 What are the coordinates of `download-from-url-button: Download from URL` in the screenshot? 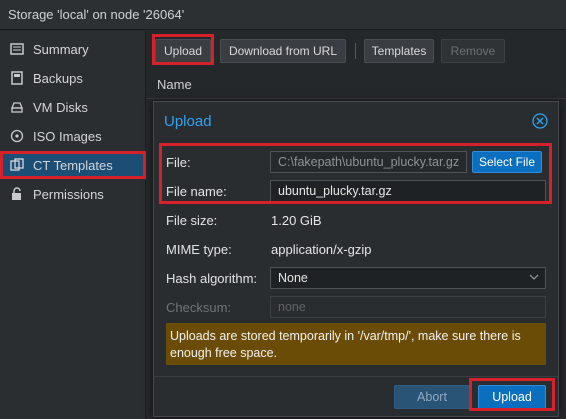 It's located at (283, 51).